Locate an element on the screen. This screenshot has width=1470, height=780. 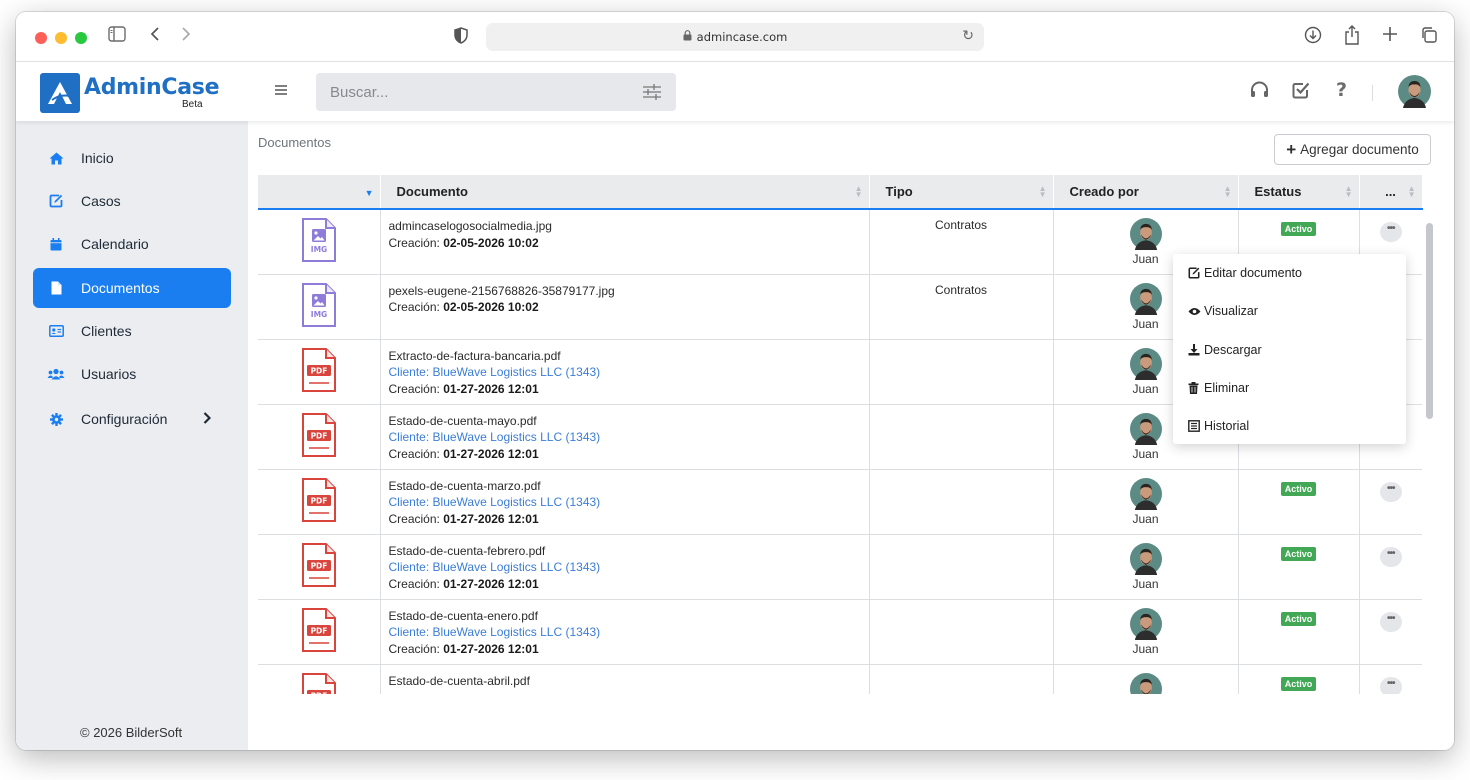
menu-item-label: Visualizar is located at coordinates (1231, 311).